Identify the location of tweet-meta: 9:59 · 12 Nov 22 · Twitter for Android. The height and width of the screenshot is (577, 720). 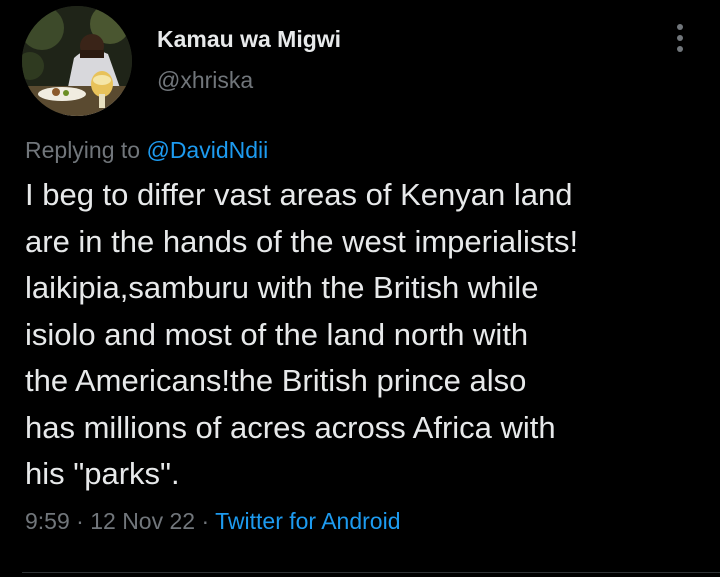
(212, 521).